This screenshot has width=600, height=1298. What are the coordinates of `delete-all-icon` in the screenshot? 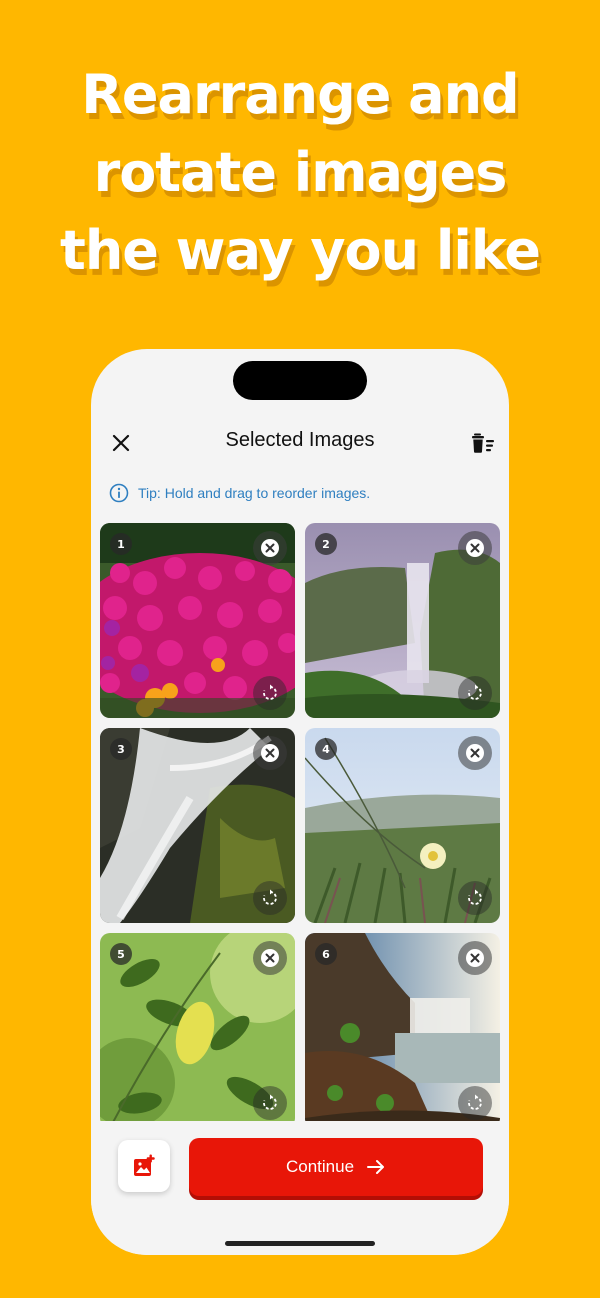 It's located at (483, 443).